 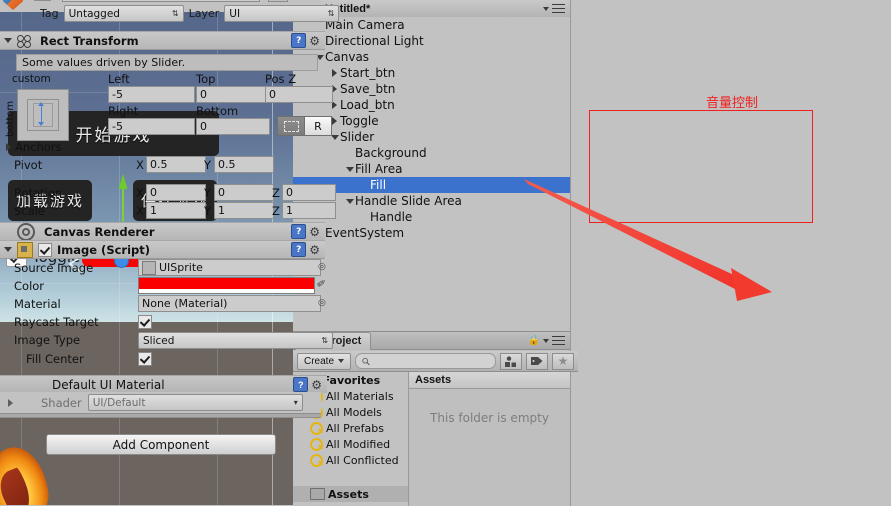 I want to click on hierarchy-item-label: Canvas, so click(x=347, y=57).